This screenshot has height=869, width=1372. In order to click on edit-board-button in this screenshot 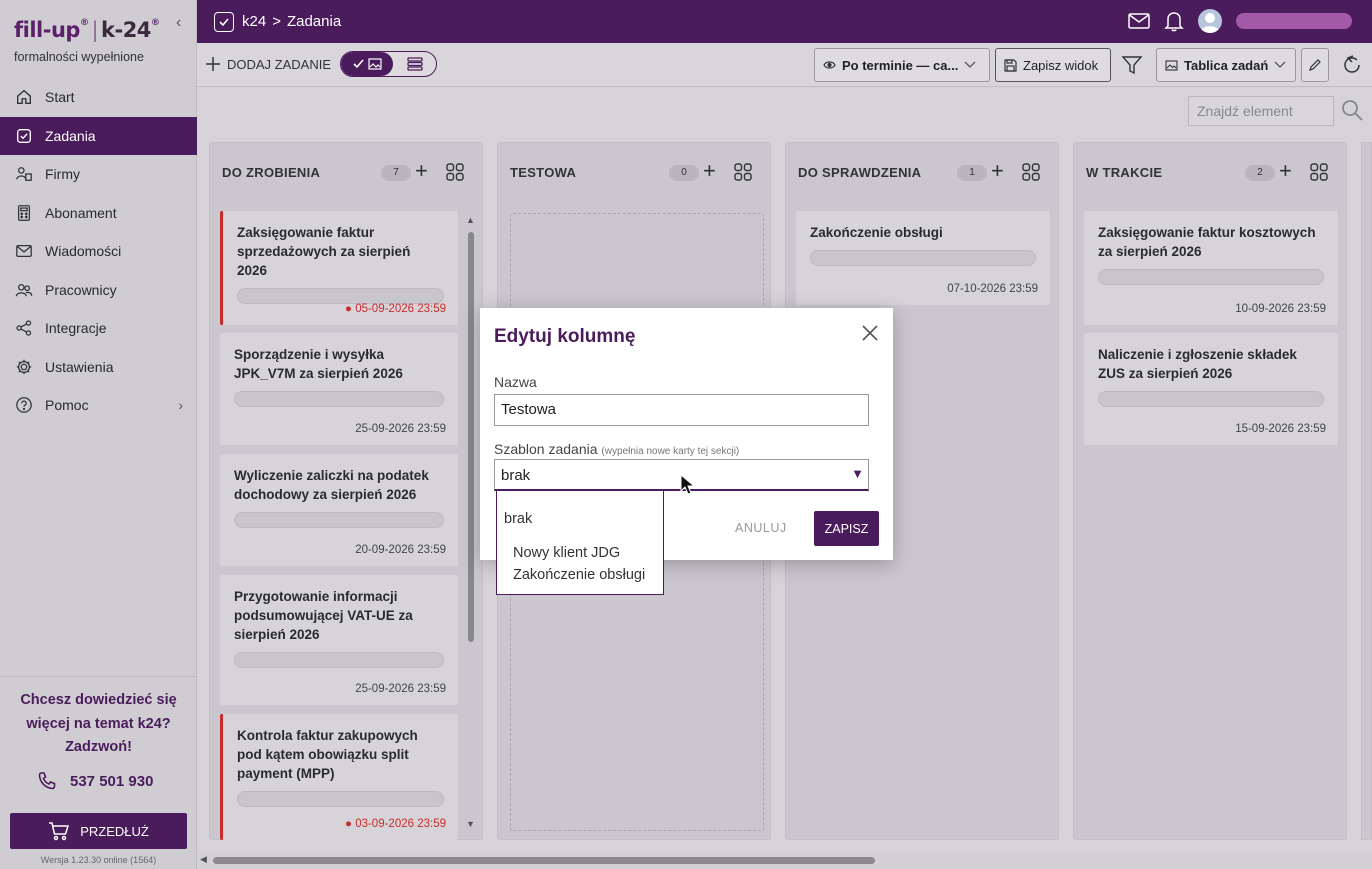, I will do `click(1315, 65)`.